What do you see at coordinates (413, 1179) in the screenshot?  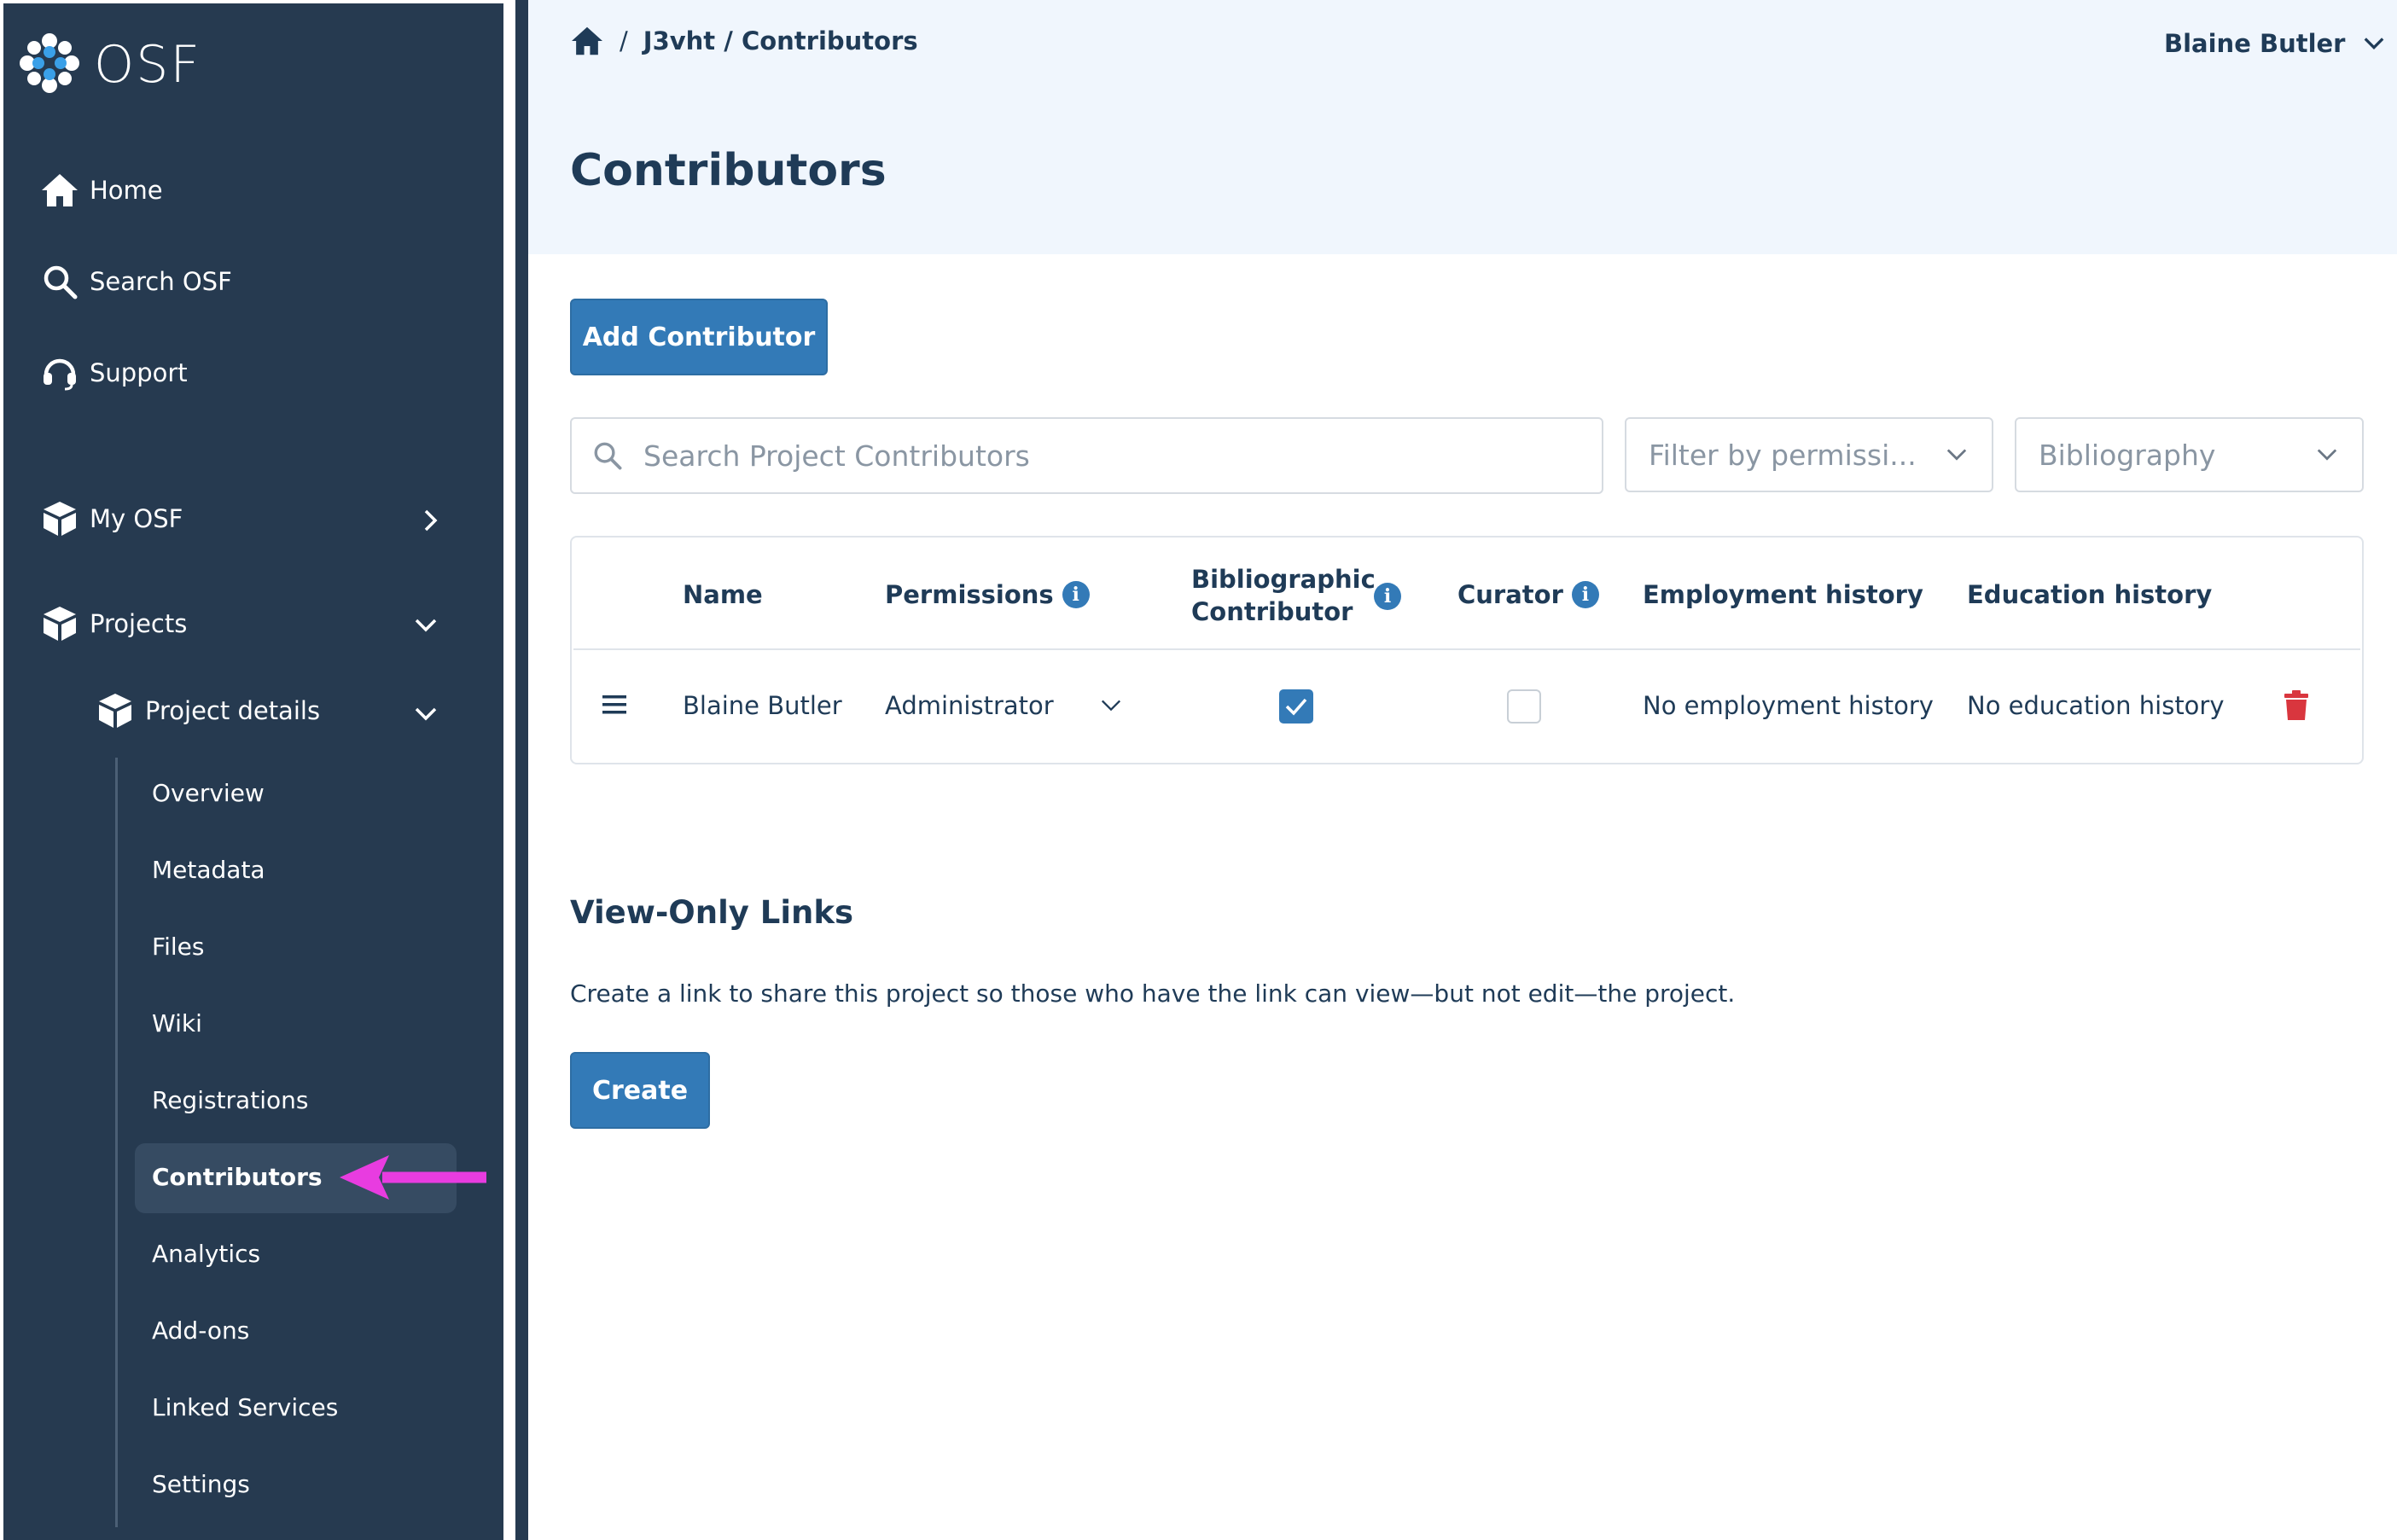 I see `annotation-arrow-icon` at bounding box center [413, 1179].